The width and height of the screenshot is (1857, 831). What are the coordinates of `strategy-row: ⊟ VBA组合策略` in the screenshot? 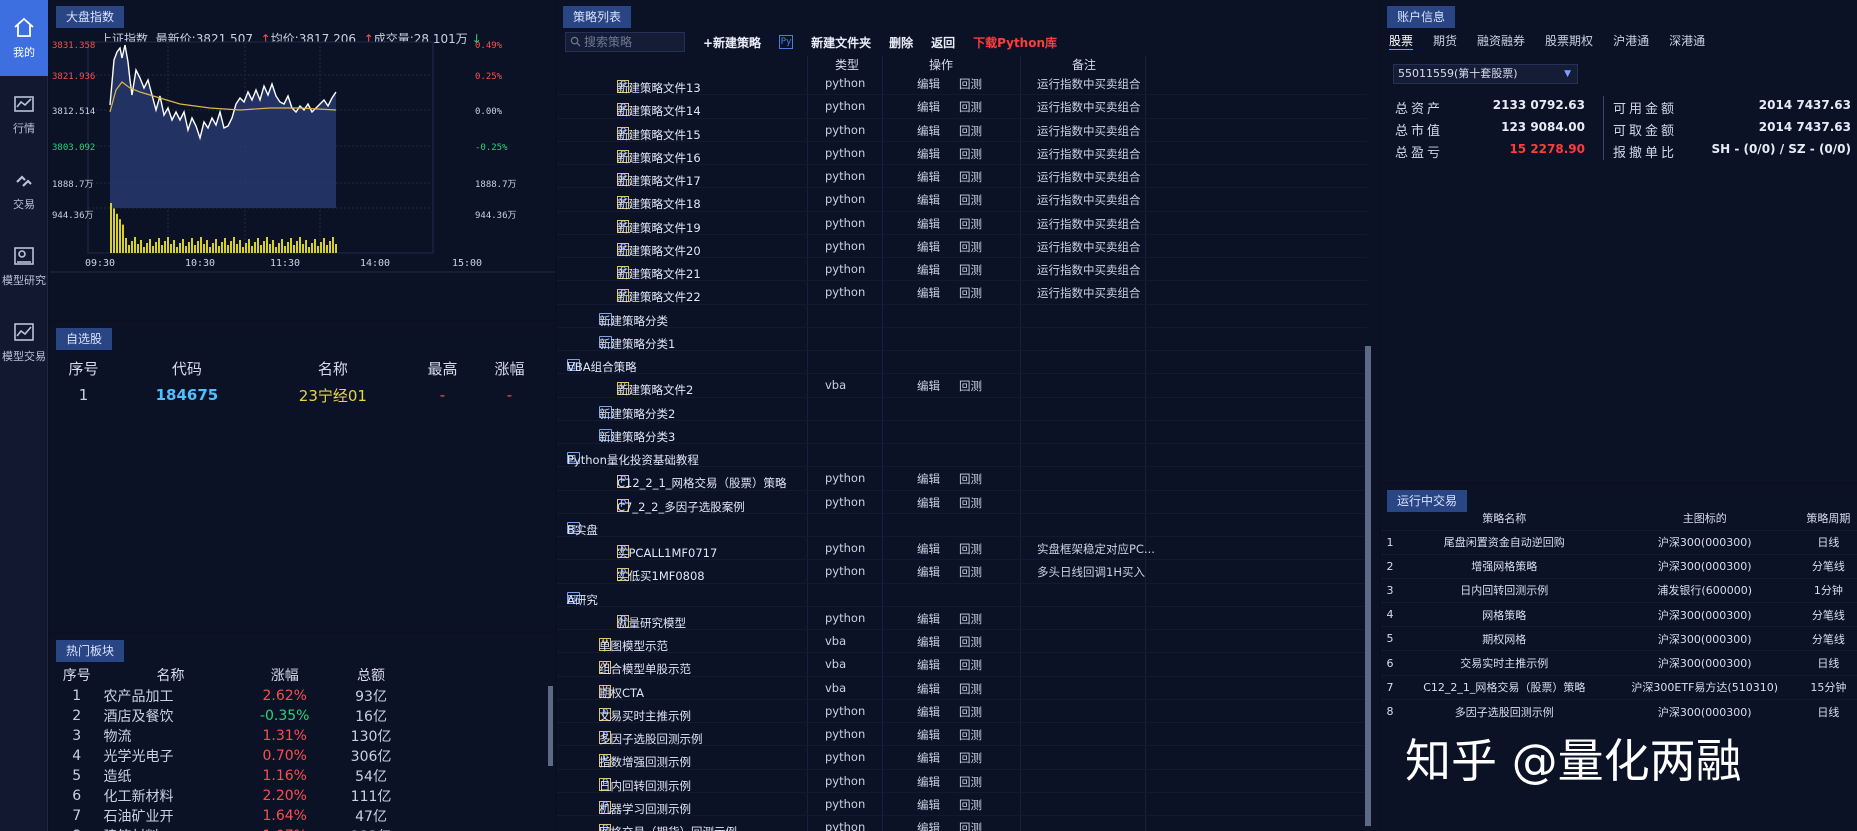 It's located at (962, 363).